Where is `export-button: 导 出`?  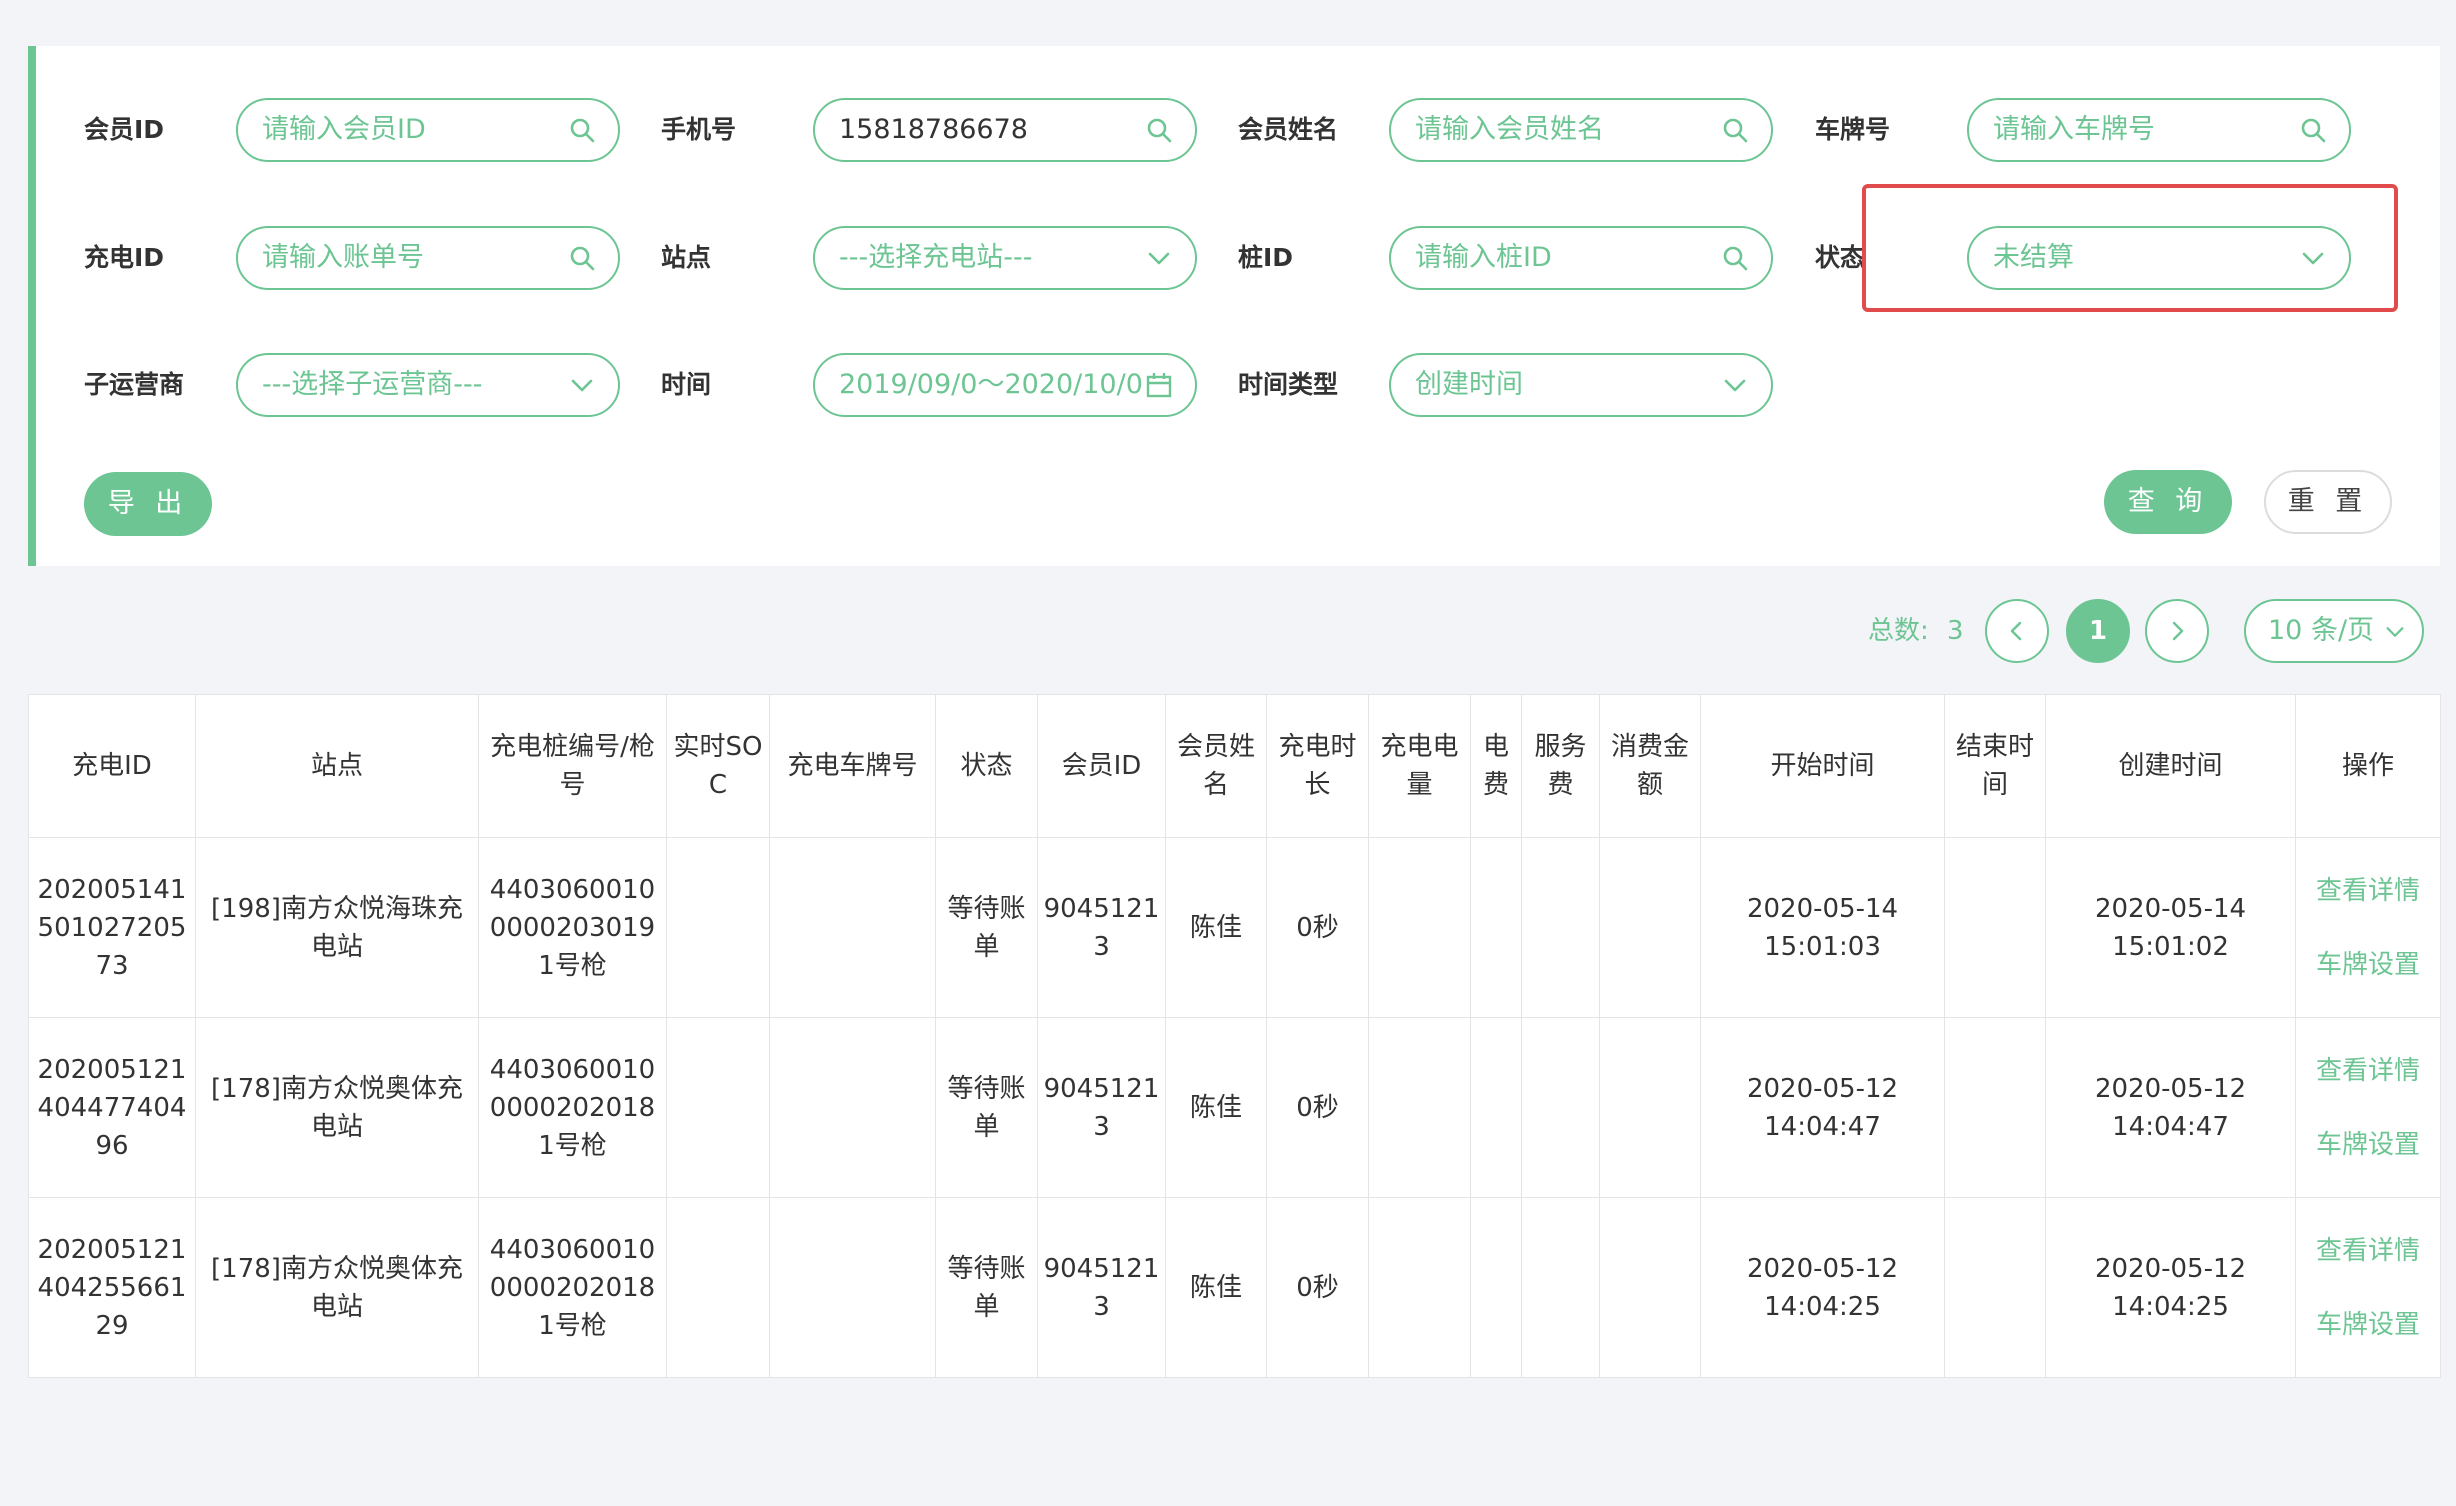
export-button: 导 出 is located at coordinates (148, 504).